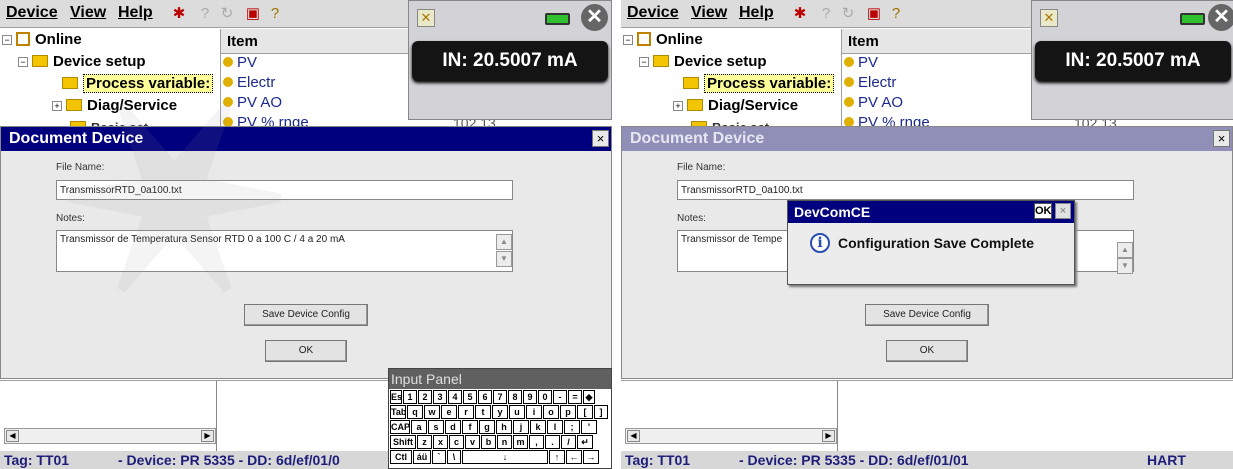  What do you see at coordinates (517, 412) in the screenshot?
I see `keyboard-key: u` at bounding box center [517, 412].